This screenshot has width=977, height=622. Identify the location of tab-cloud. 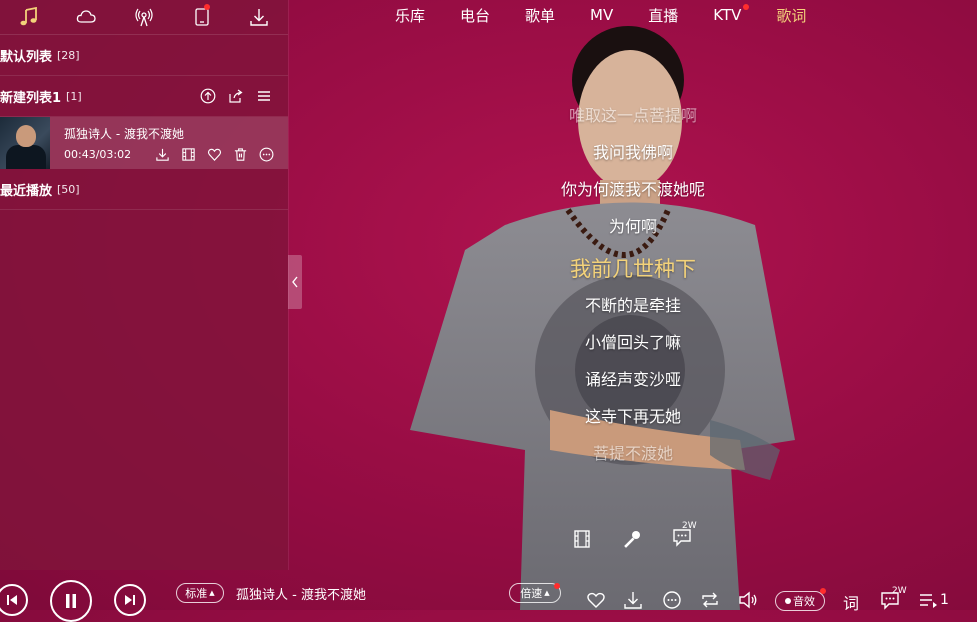
(87, 17).